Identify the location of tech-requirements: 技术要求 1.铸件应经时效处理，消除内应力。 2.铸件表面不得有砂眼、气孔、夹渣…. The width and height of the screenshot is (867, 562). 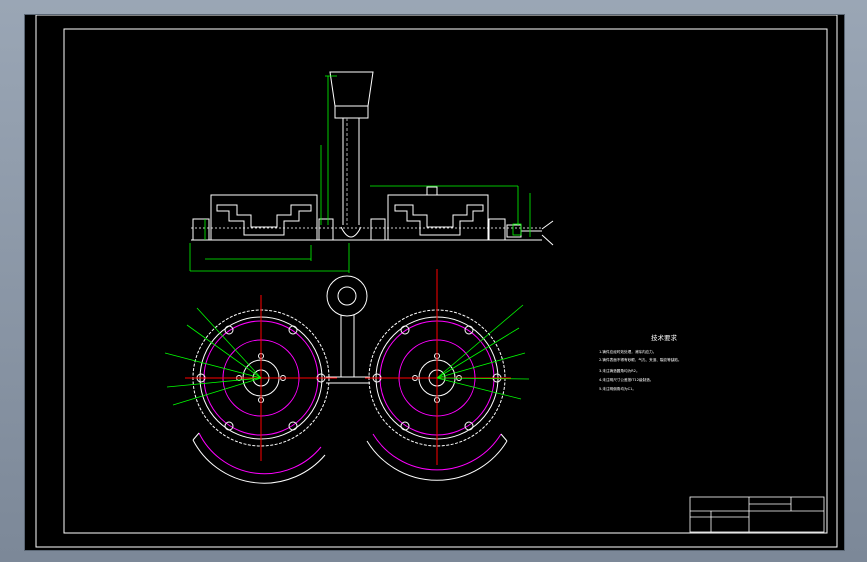
(640, 362).